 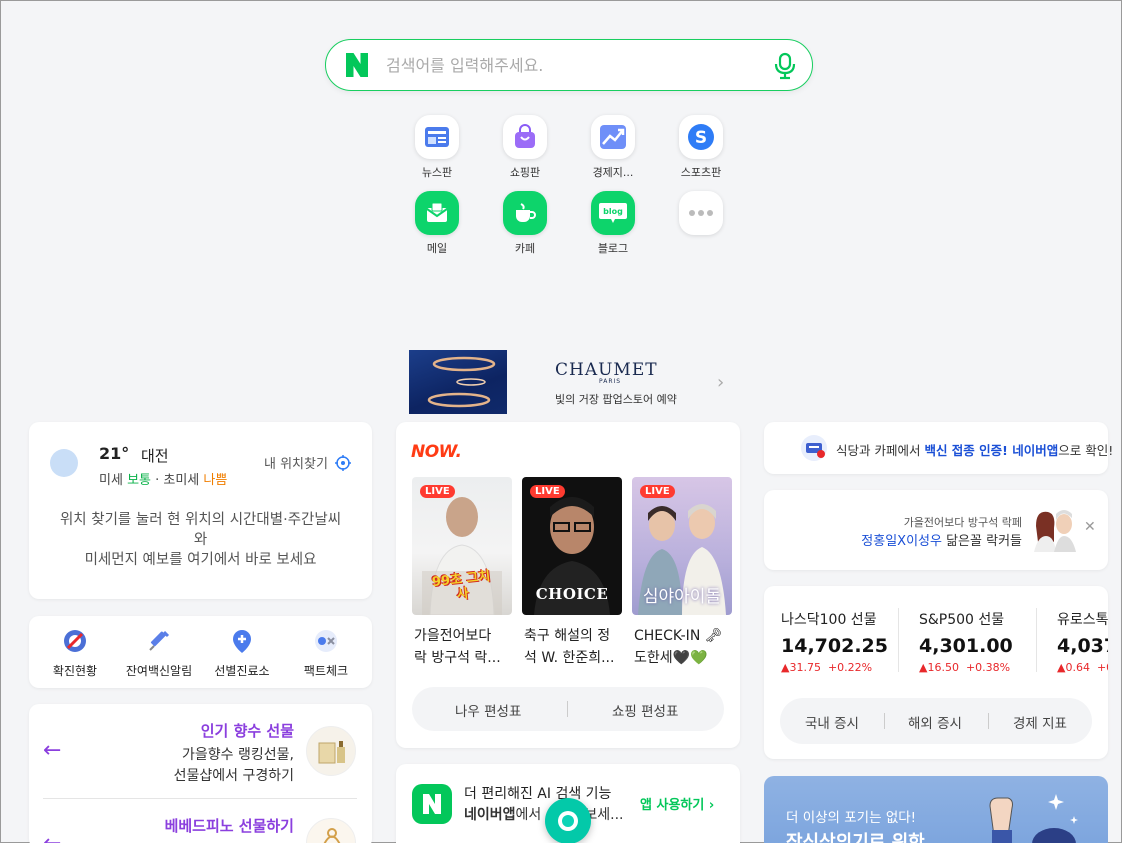 I want to click on app-label: 카페, so click(x=525, y=248).